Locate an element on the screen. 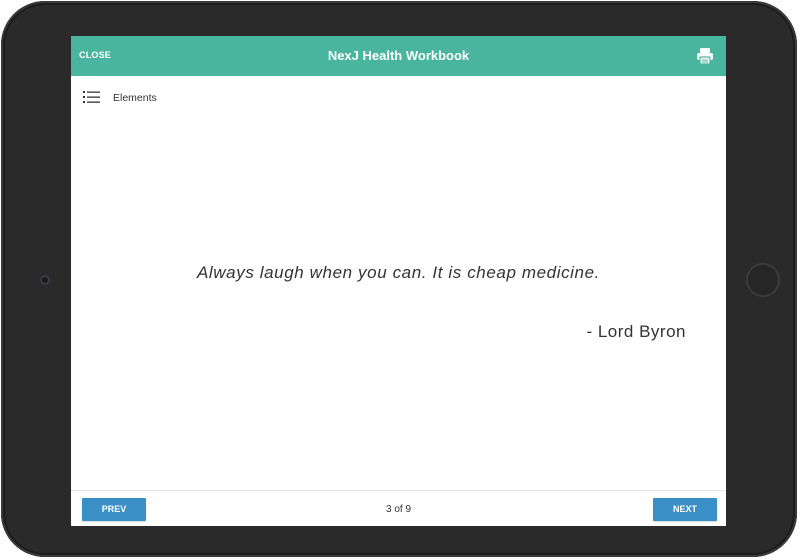 The image size is (800, 560). list-icon is located at coordinates (91, 97).